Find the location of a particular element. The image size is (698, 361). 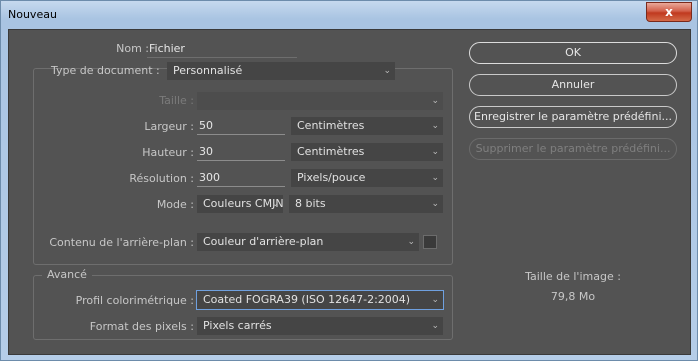

width-input: 50 is located at coordinates (241, 126).